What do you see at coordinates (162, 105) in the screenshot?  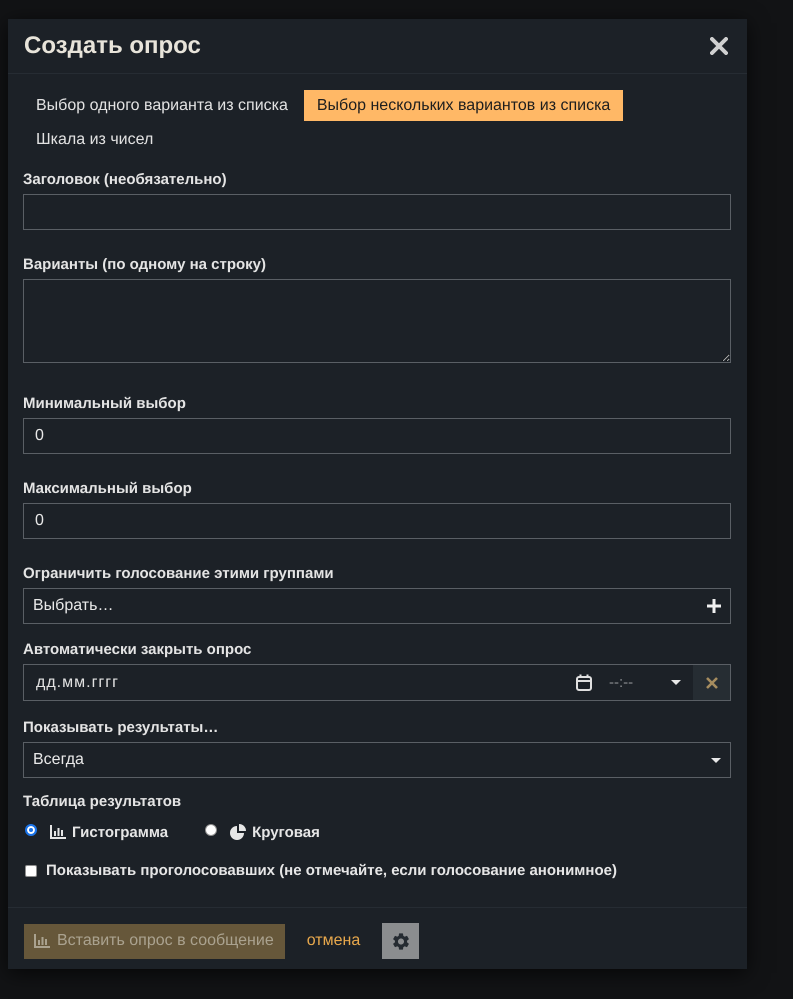 I see `poll-type-tab: Выбор одного варианта из списка` at bounding box center [162, 105].